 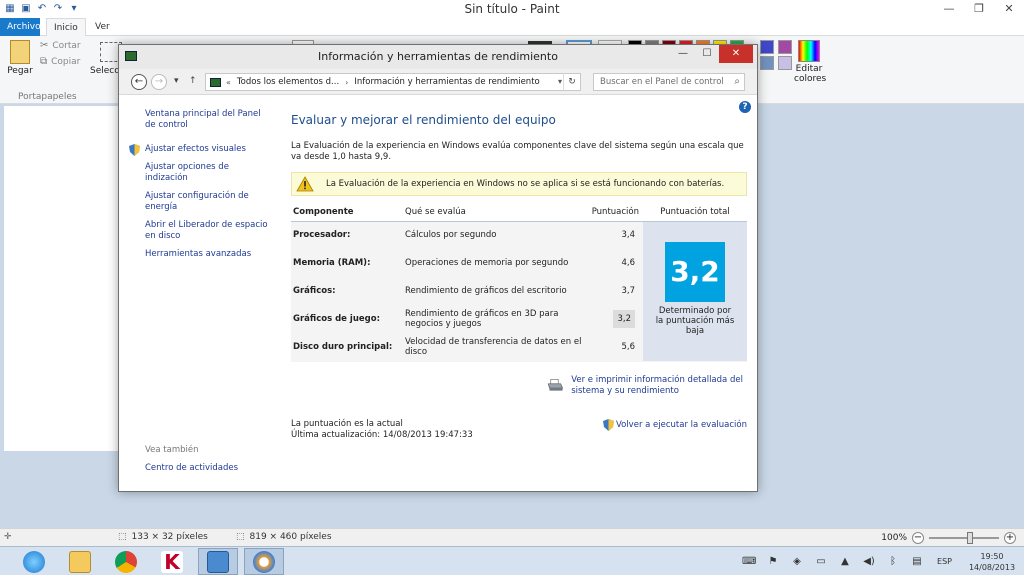 I want to click on zoom-out-button: −, so click(x=918, y=538).